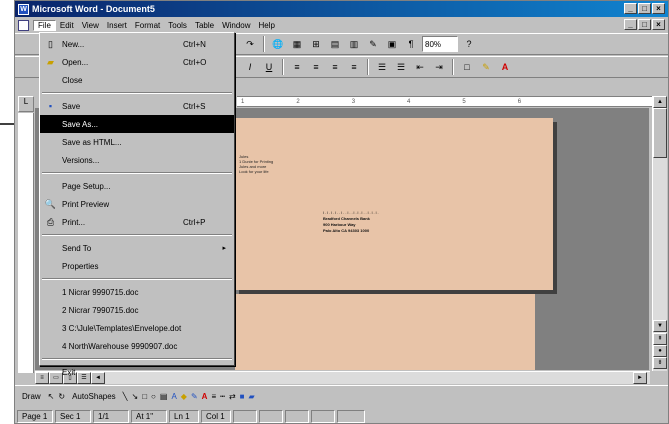 The image size is (669, 424). I want to click on vertical-ruler, so click(26, 243).